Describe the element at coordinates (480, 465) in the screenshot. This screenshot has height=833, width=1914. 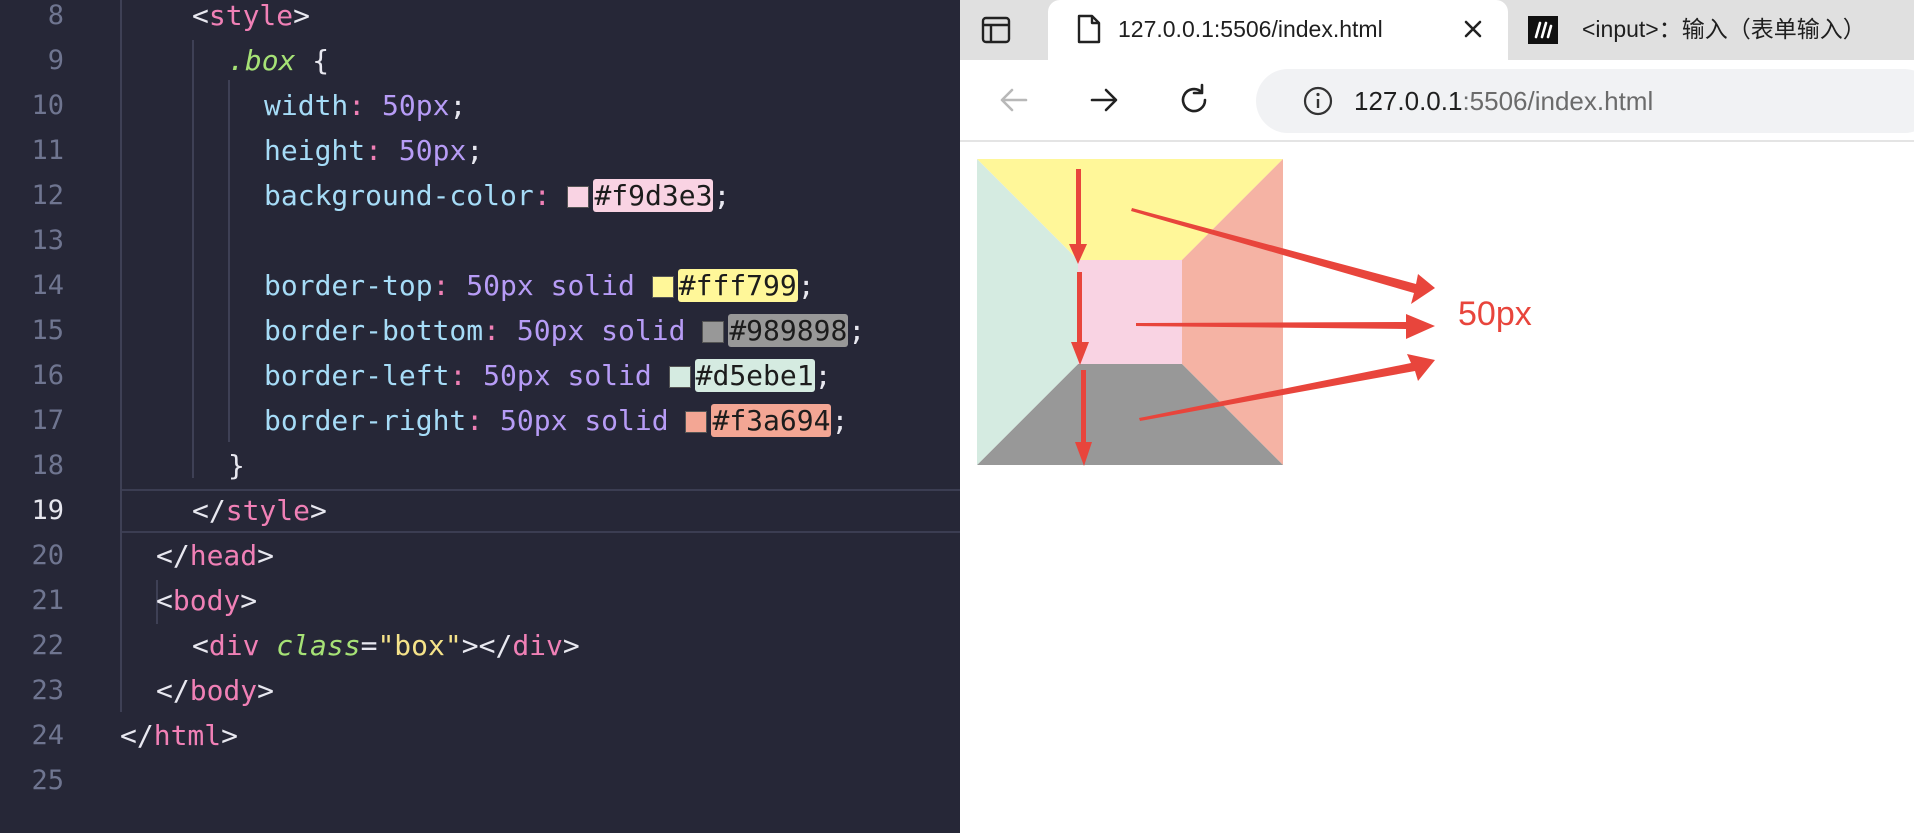
I see `code-line: 18 }` at that location.